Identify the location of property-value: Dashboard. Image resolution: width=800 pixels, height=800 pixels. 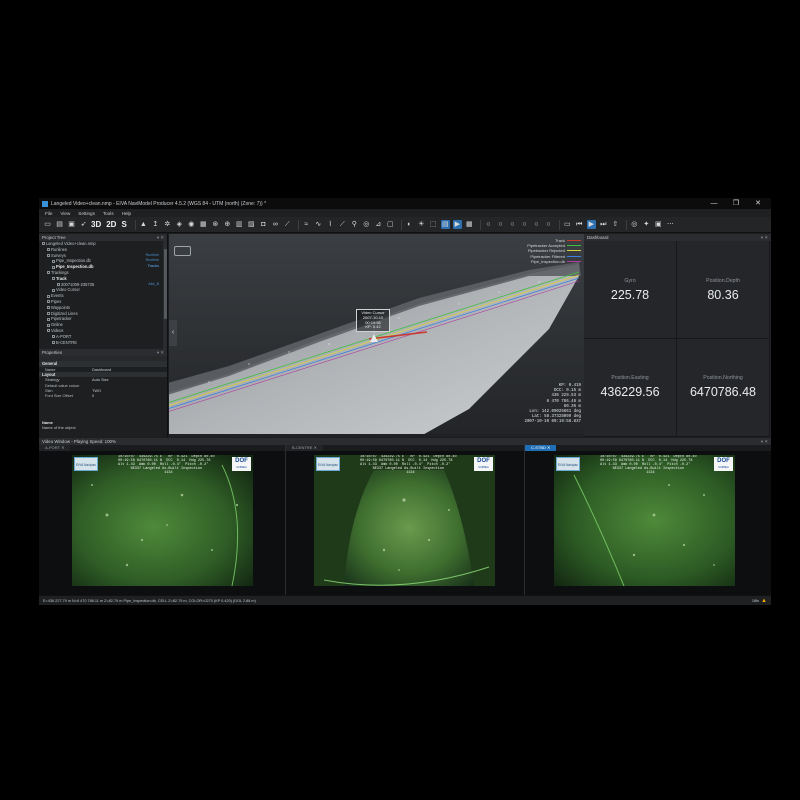
(101, 369).